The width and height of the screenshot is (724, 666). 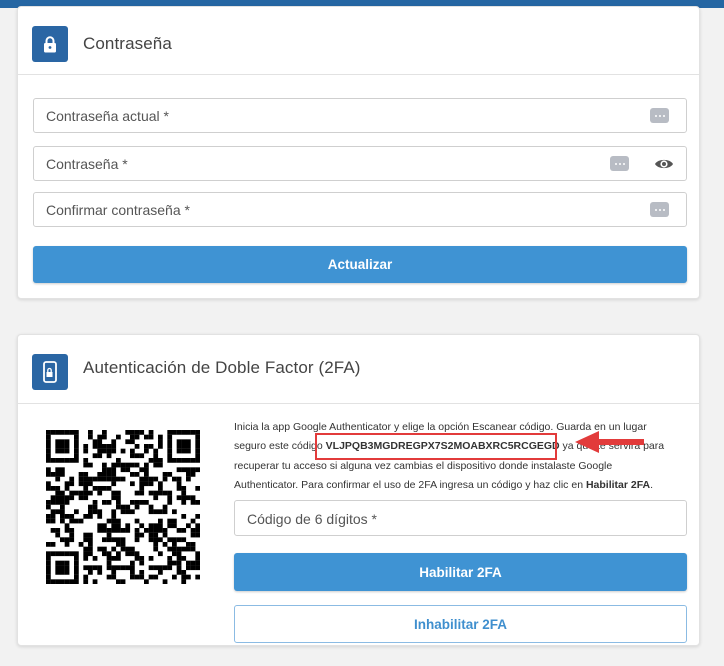 I want to click on pointer-arrow-icon, so click(x=609, y=442).